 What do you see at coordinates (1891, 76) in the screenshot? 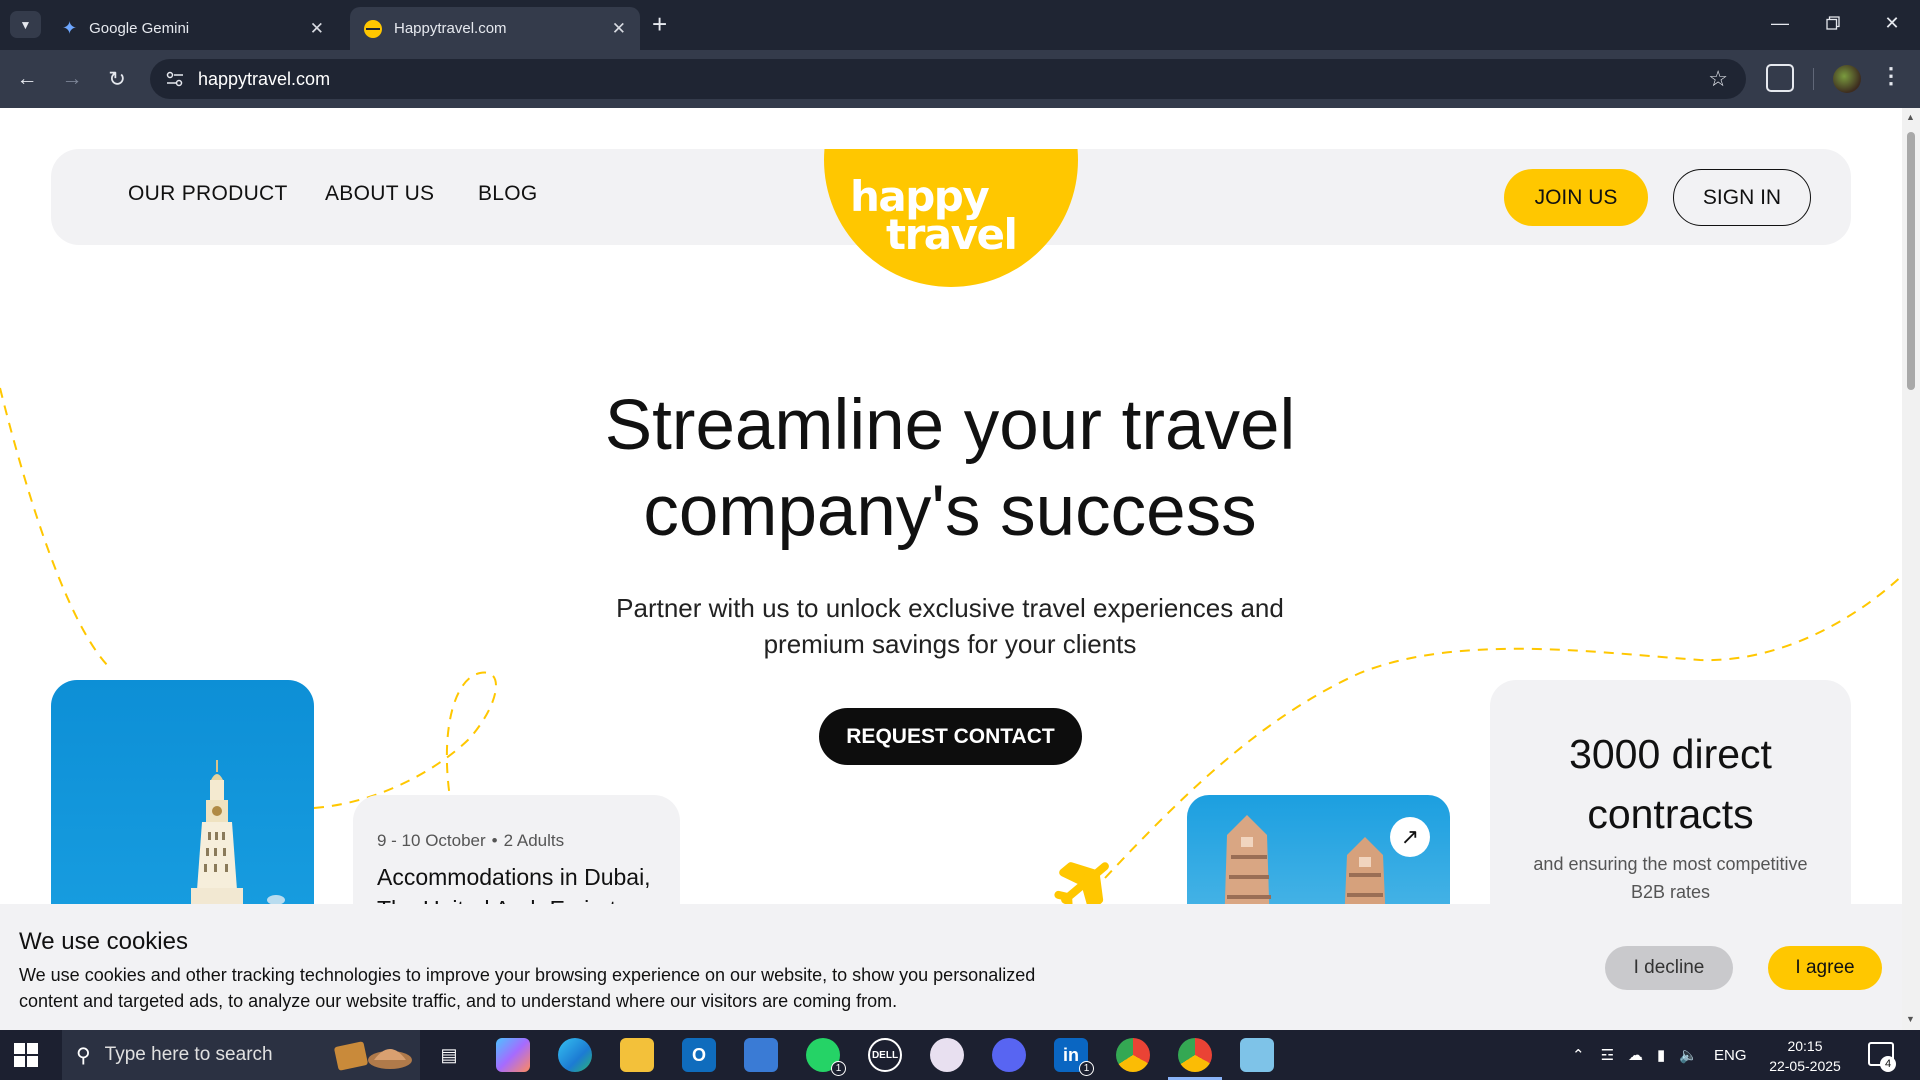
I see `more-menu-icon: ⋮` at bounding box center [1891, 76].